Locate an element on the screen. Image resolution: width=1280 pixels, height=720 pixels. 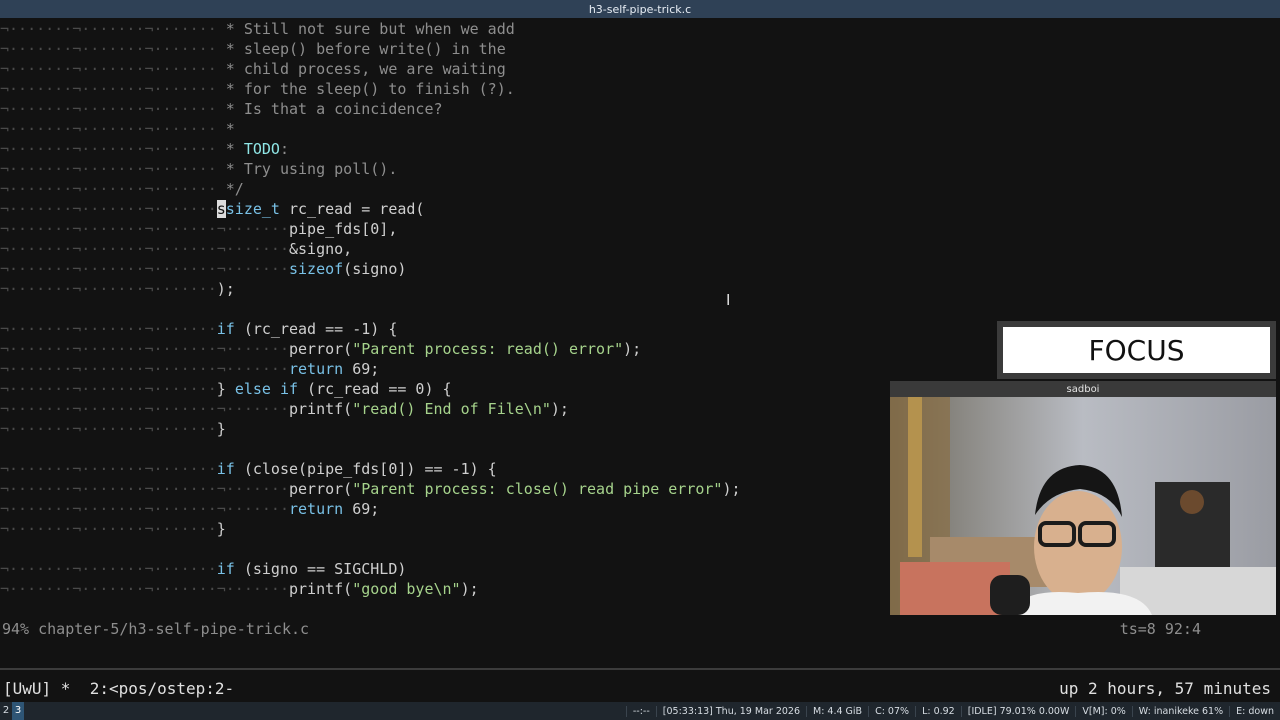
code-token: pipe_fds[0], is located at coordinates (343, 229).